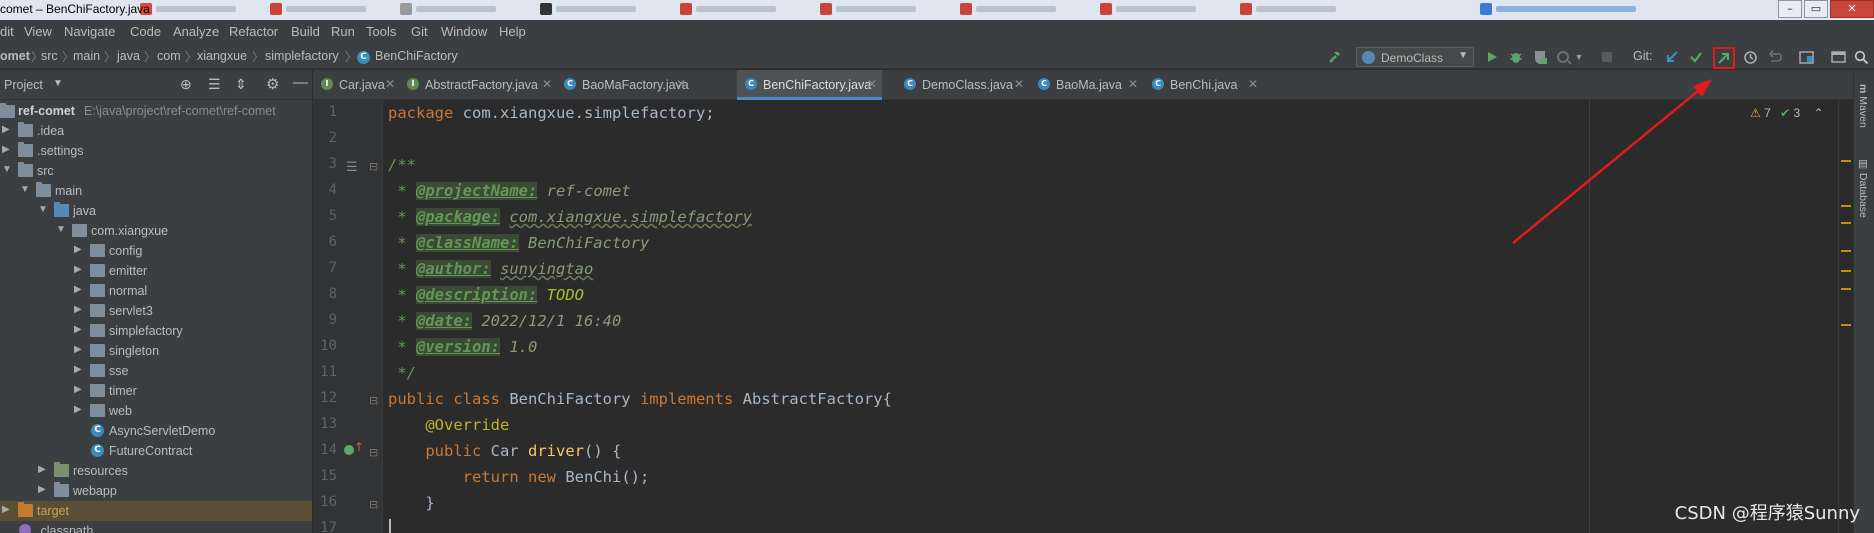  I want to click on database-tool-button: ▤ Database, so click(1863, 188).